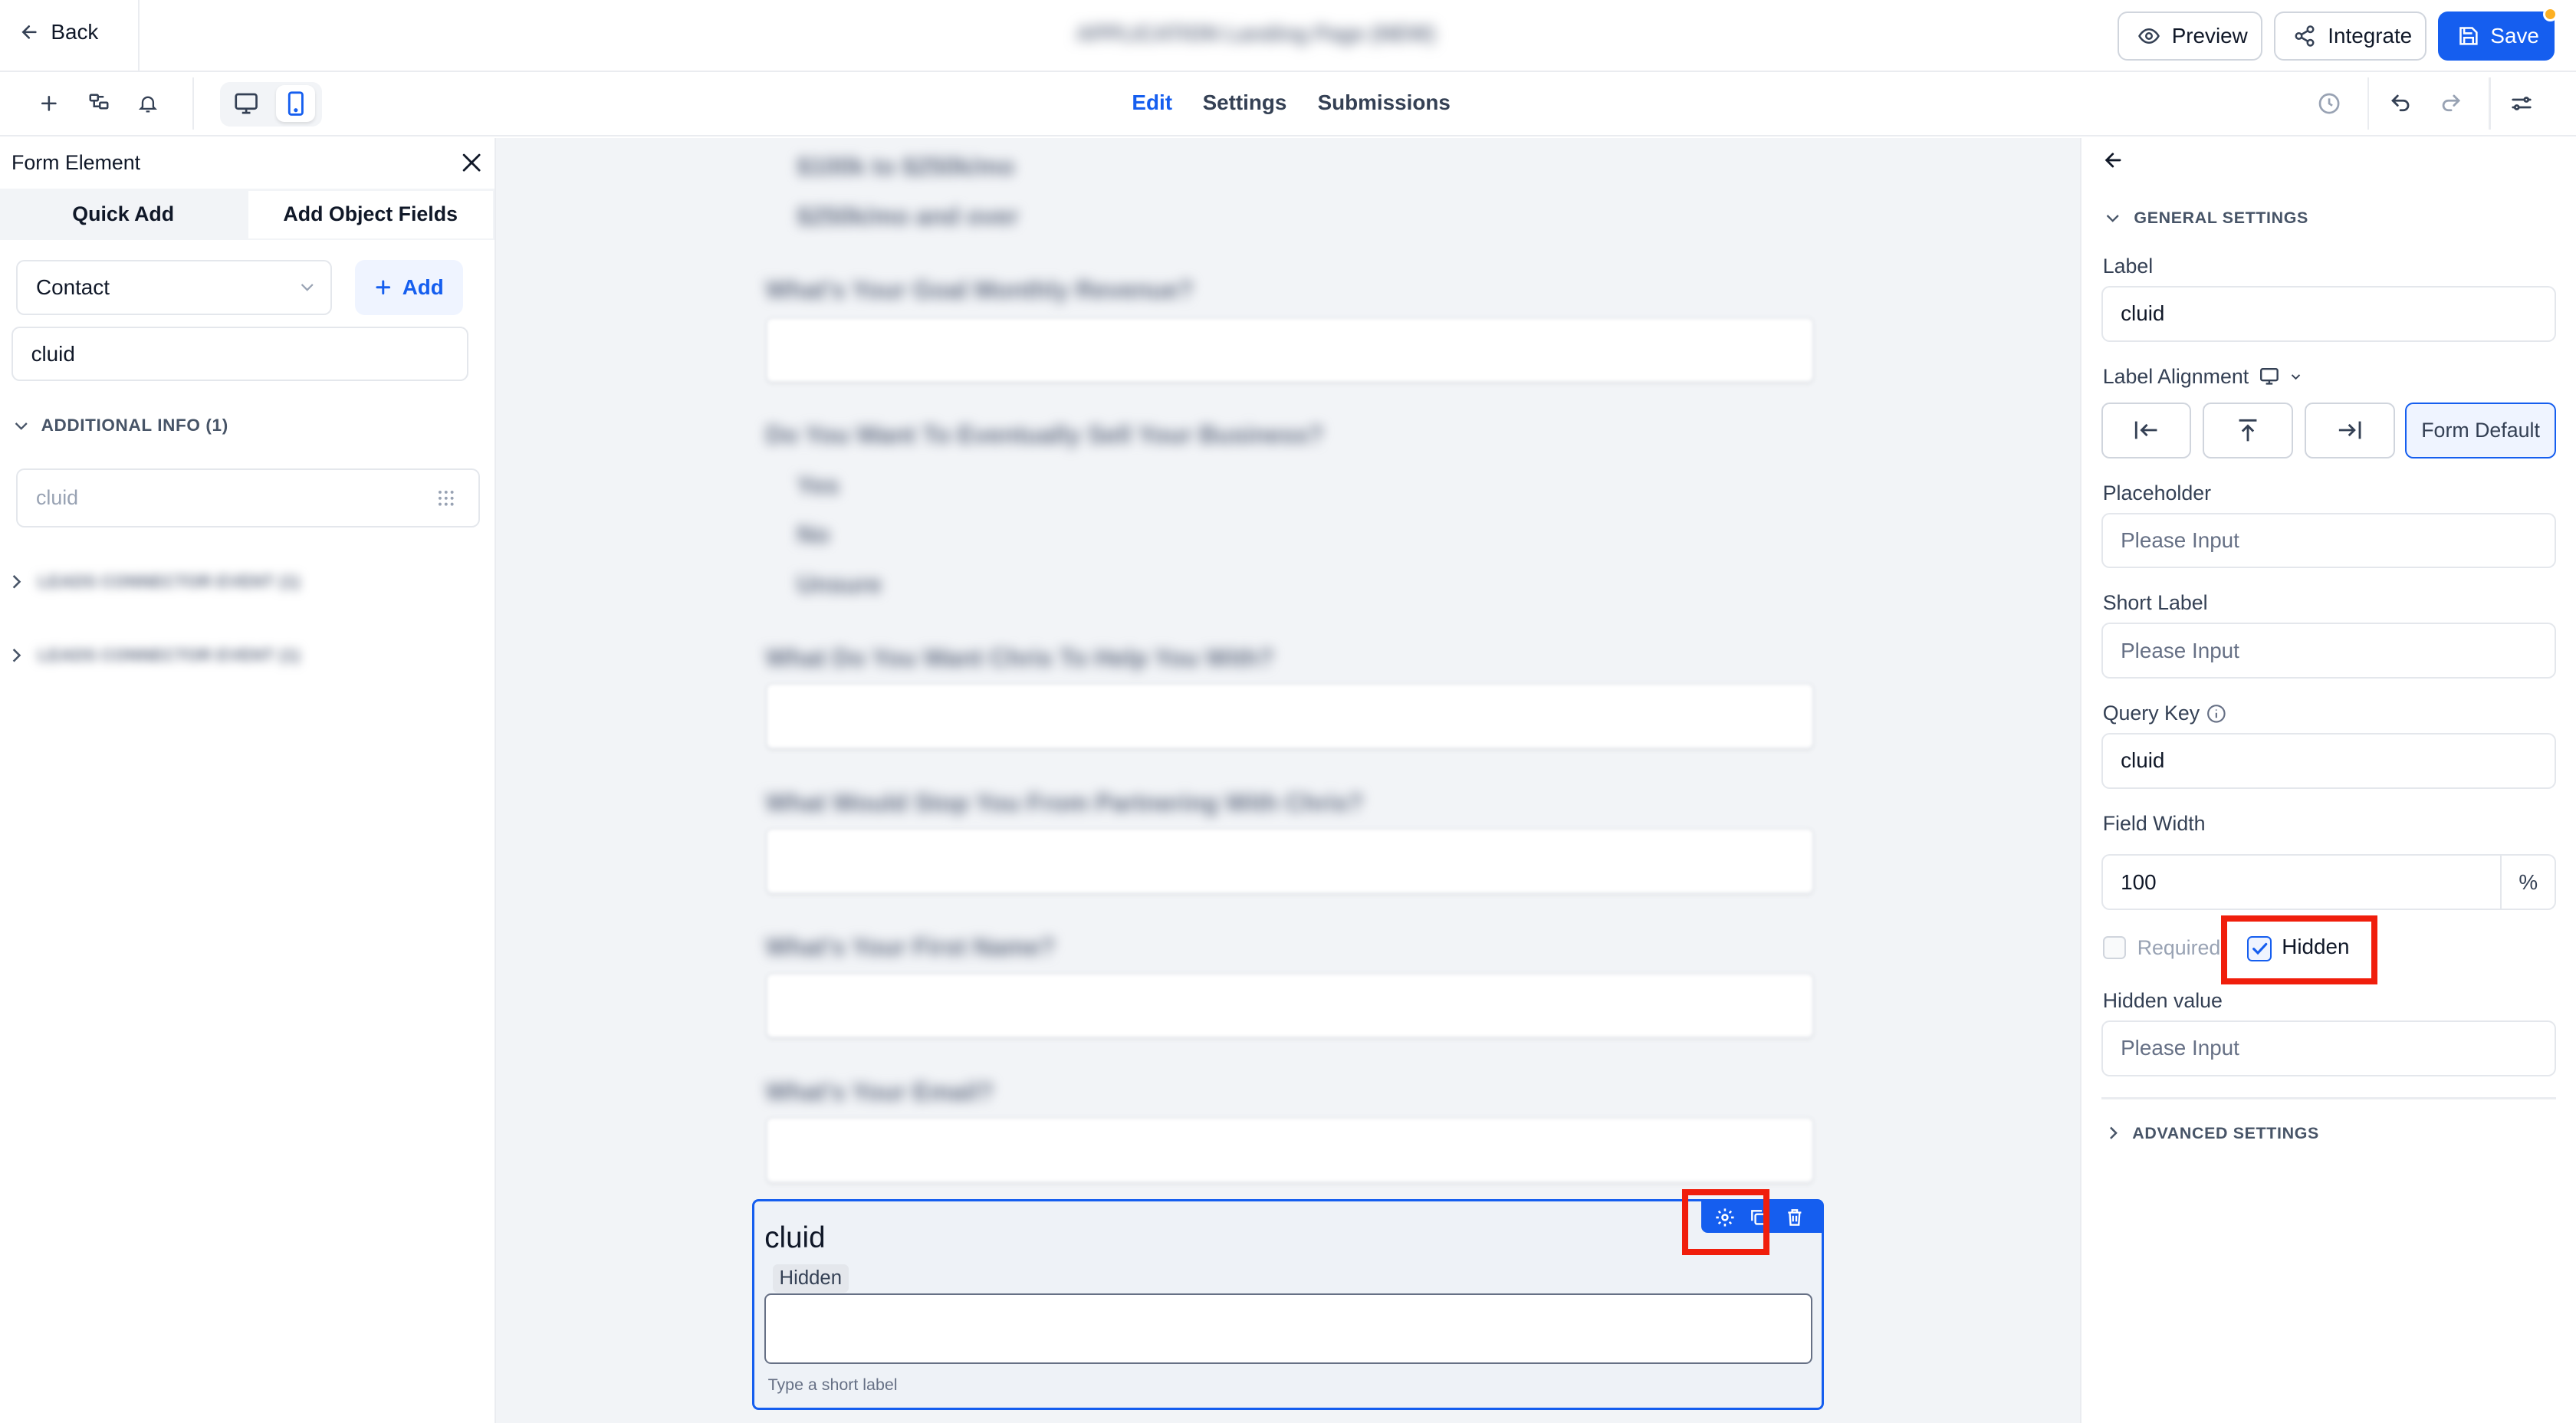  I want to click on short-label-input: Please Input, so click(2329, 651).